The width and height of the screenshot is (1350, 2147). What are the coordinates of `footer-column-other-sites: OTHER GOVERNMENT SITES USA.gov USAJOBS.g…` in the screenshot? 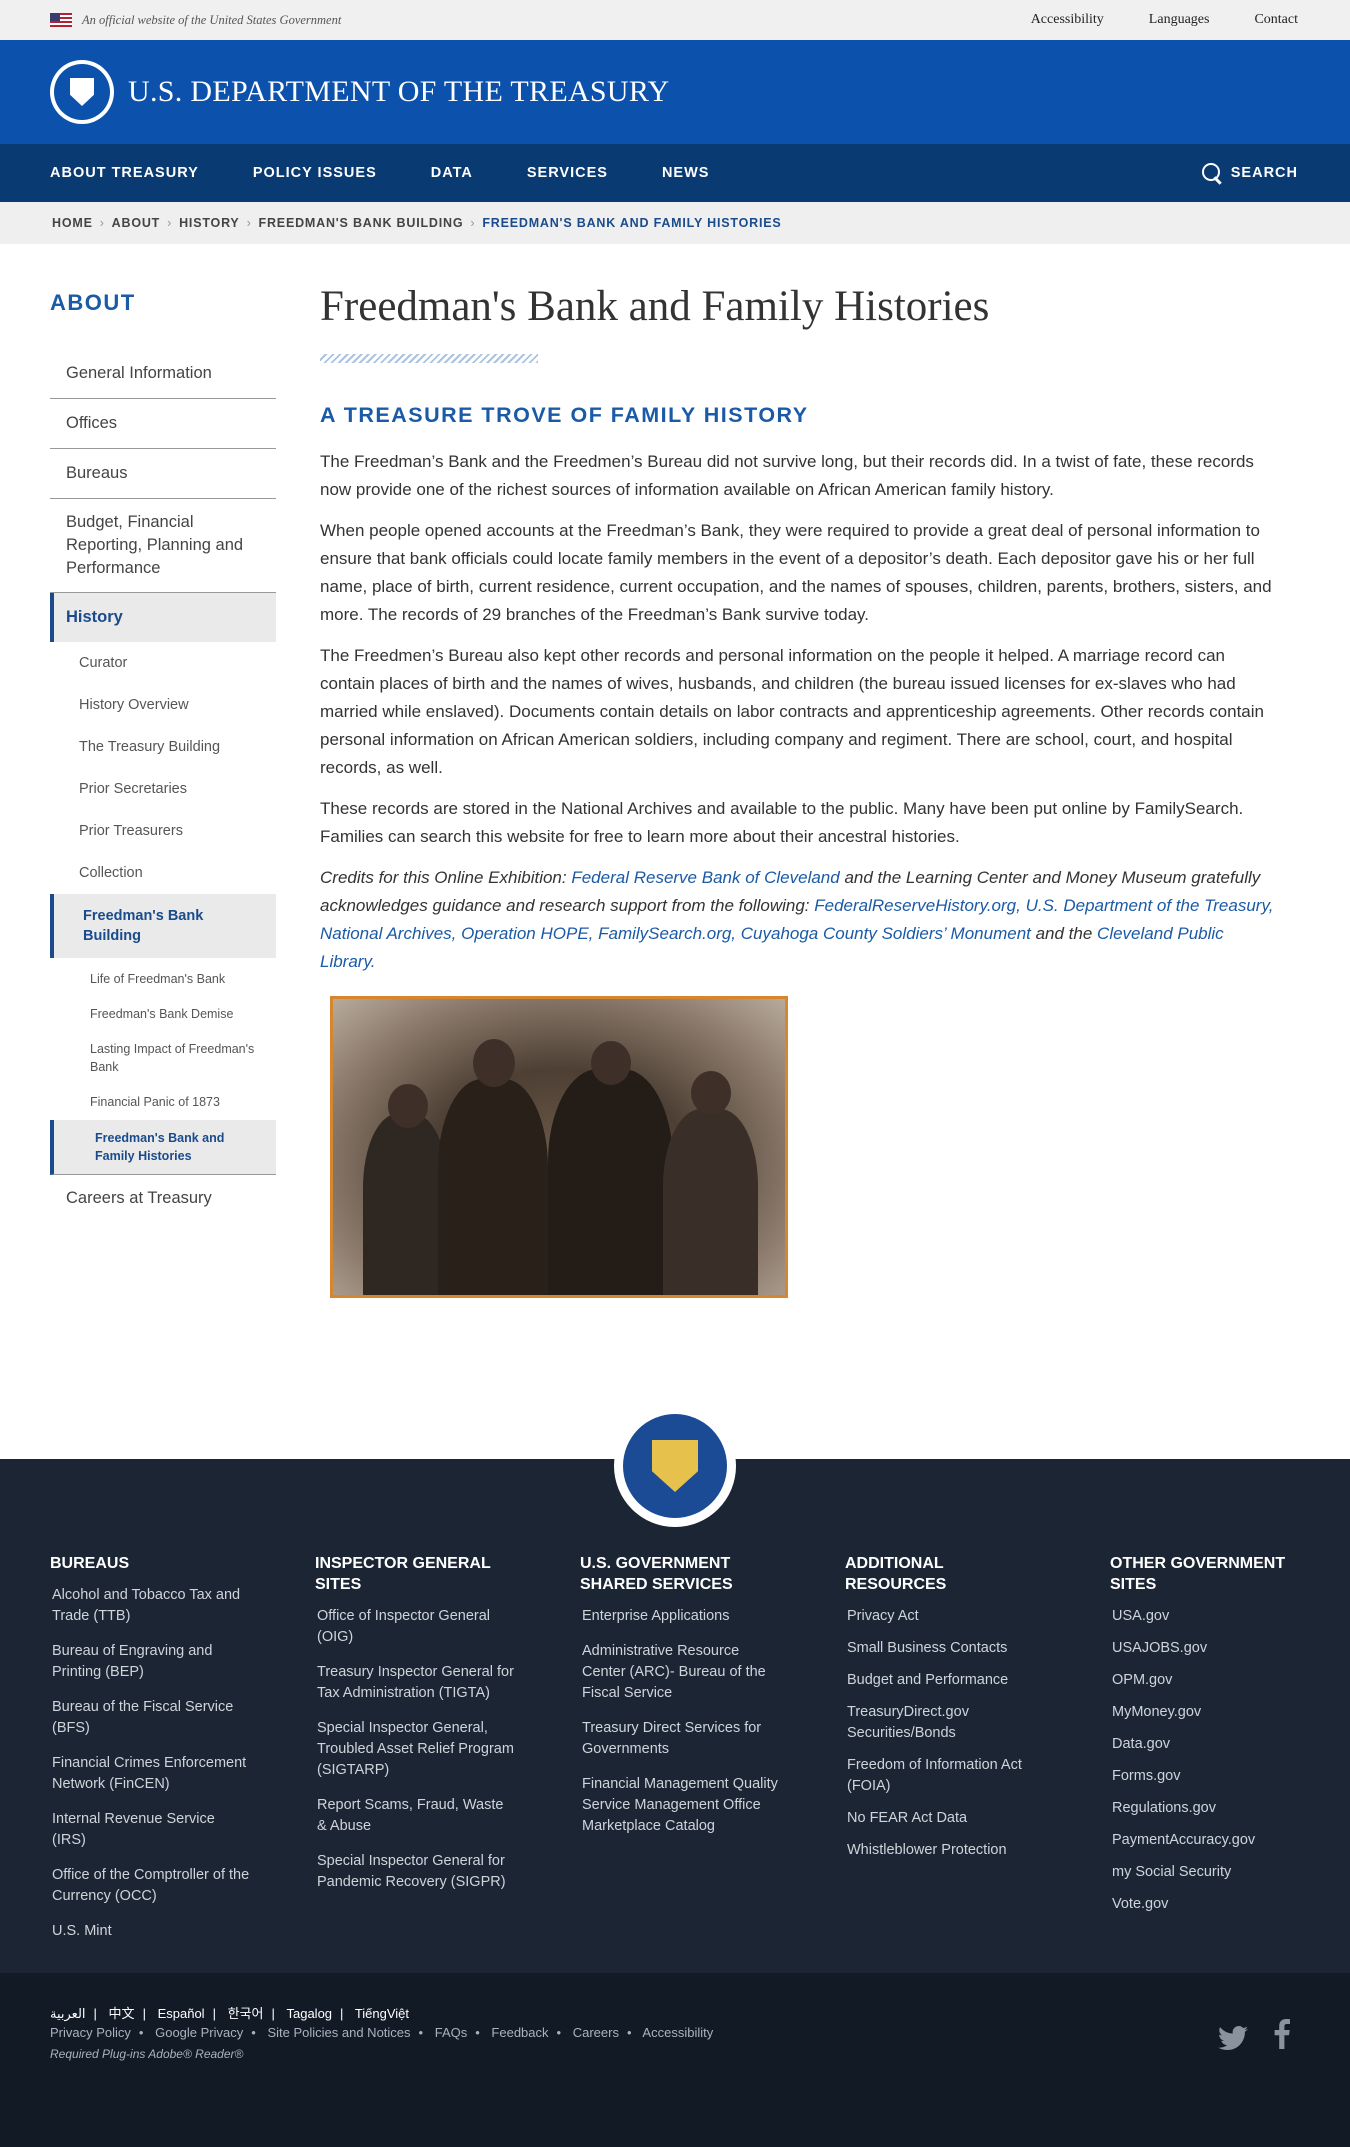 It's located at (1210, 1734).